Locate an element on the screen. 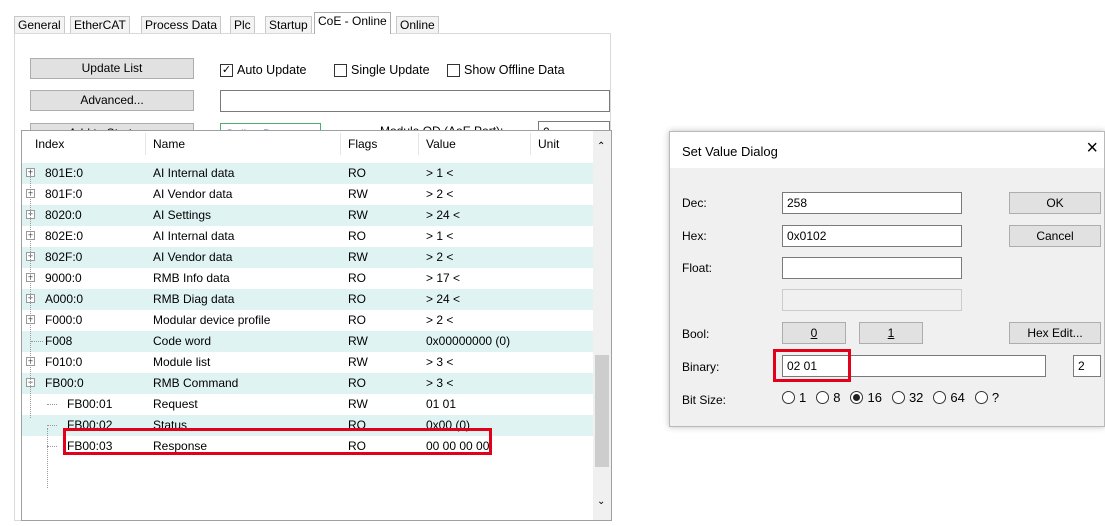 This screenshot has width=1105, height=526. tab-online: Online is located at coordinates (417, 24).